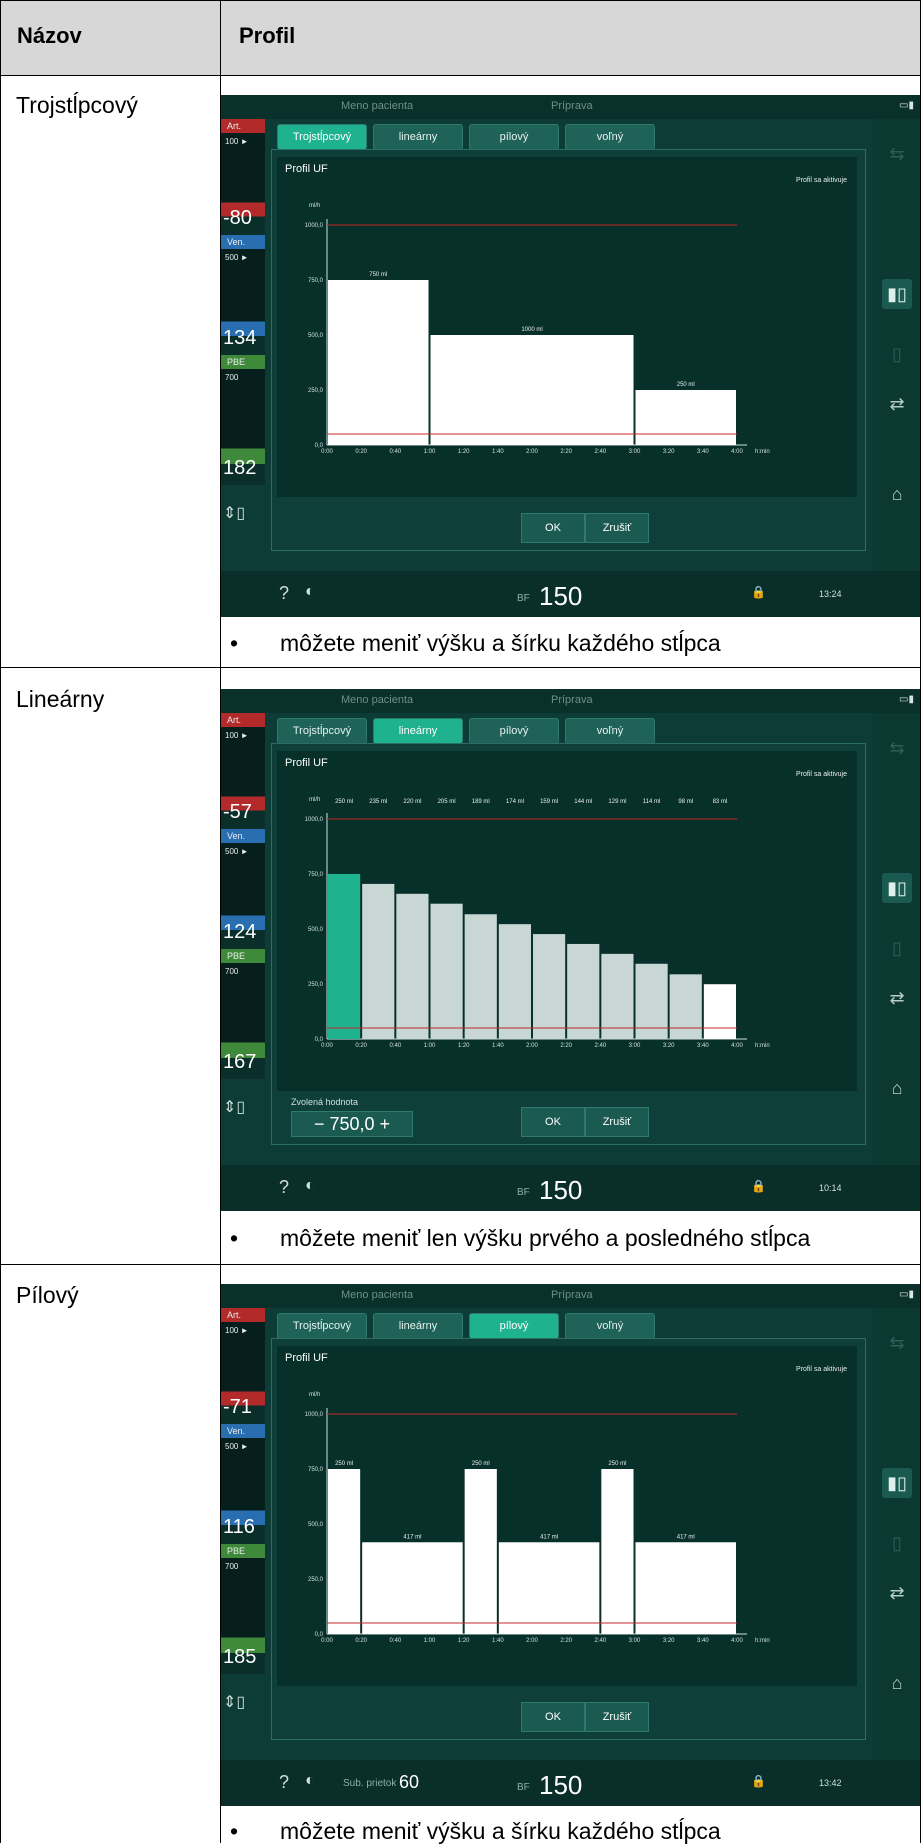  What do you see at coordinates (737, 1046) in the screenshot?
I see `x-tick-label: 4:00` at bounding box center [737, 1046].